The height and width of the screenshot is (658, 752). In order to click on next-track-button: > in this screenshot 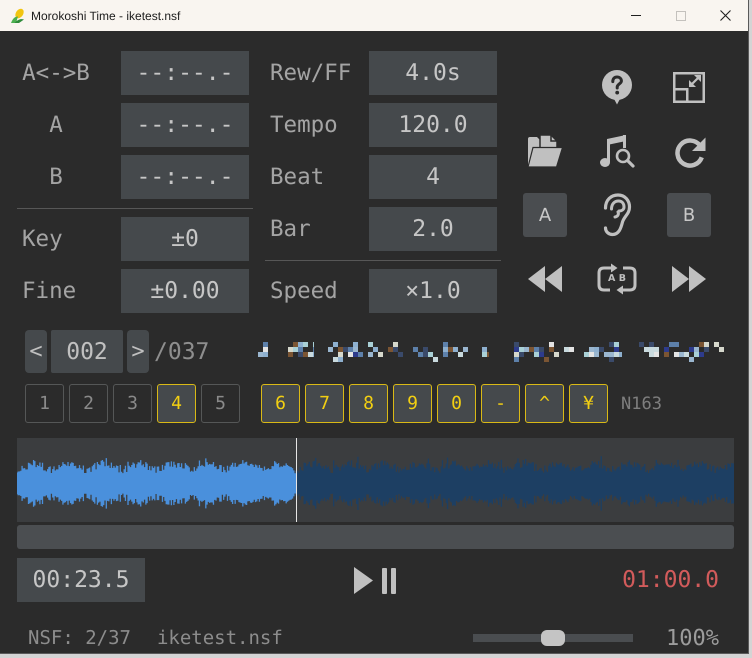, I will do `click(138, 351)`.